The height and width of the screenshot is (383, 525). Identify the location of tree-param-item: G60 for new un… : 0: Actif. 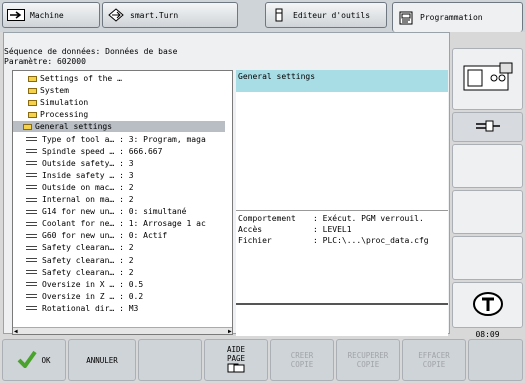
(119, 235).